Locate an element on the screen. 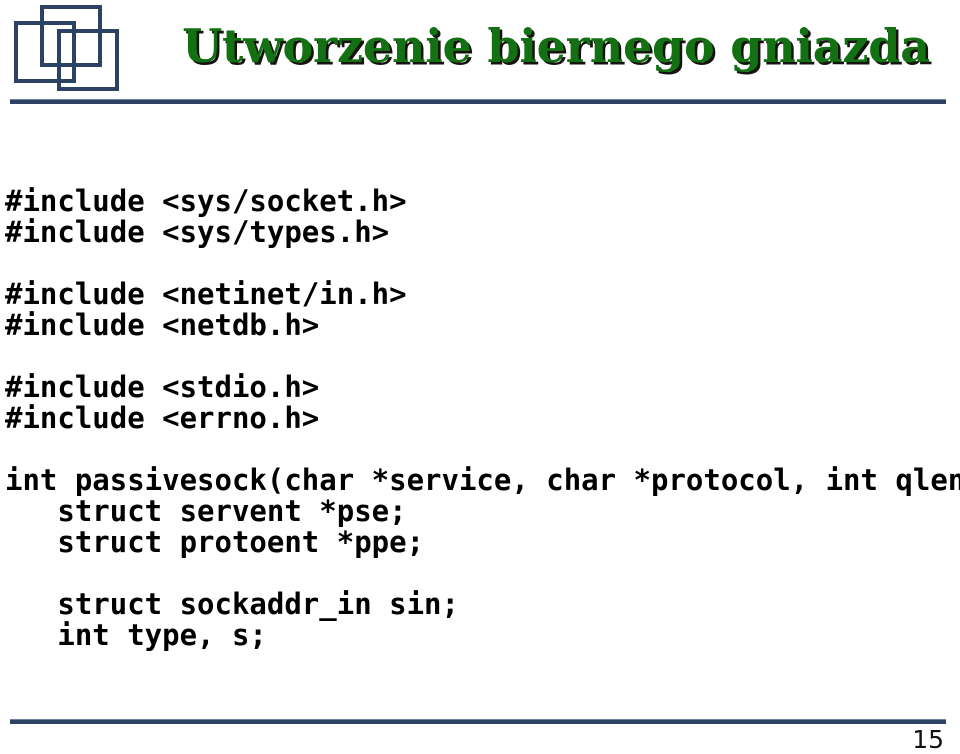 Image resolution: width=960 pixels, height=754 pixels. code-line: #include <sys/types.h> is located at coordinates (197, 232).